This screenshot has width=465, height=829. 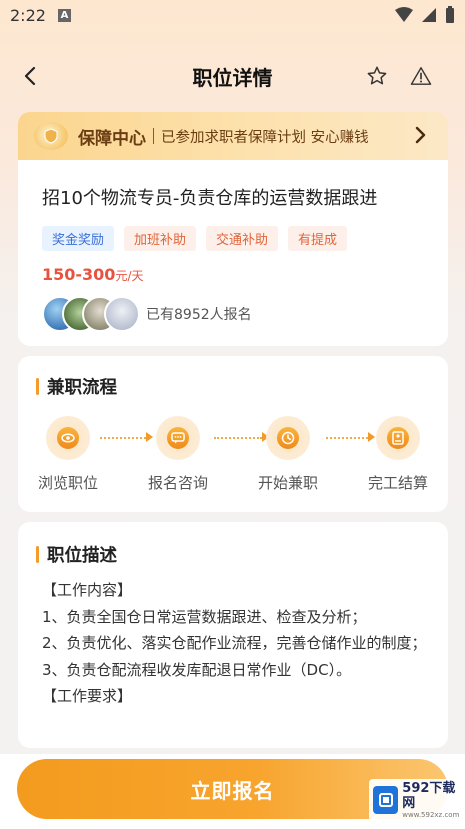 What do you see at coordinates (129, 276) in the screenshot?
I see `salary-unit: 元/天` at bounding box center [129, 276].